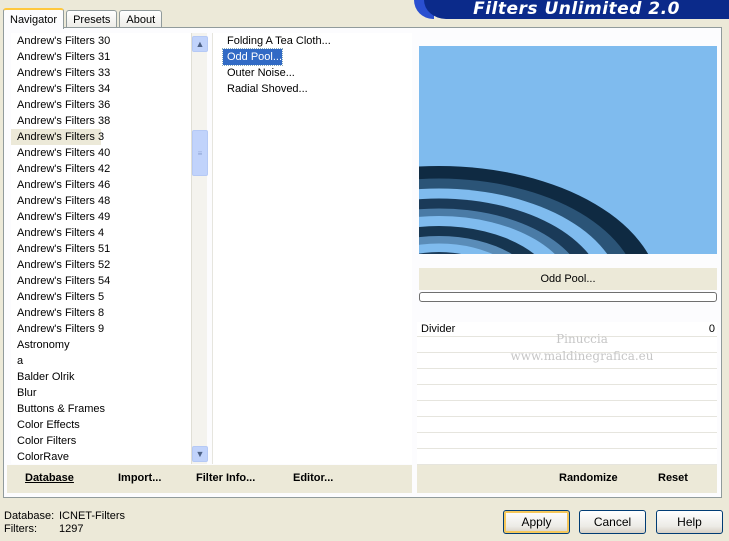 The height and width of the screenshot is (541, 729). I want to click on filters-count-value: 1297, so click(71, 529).